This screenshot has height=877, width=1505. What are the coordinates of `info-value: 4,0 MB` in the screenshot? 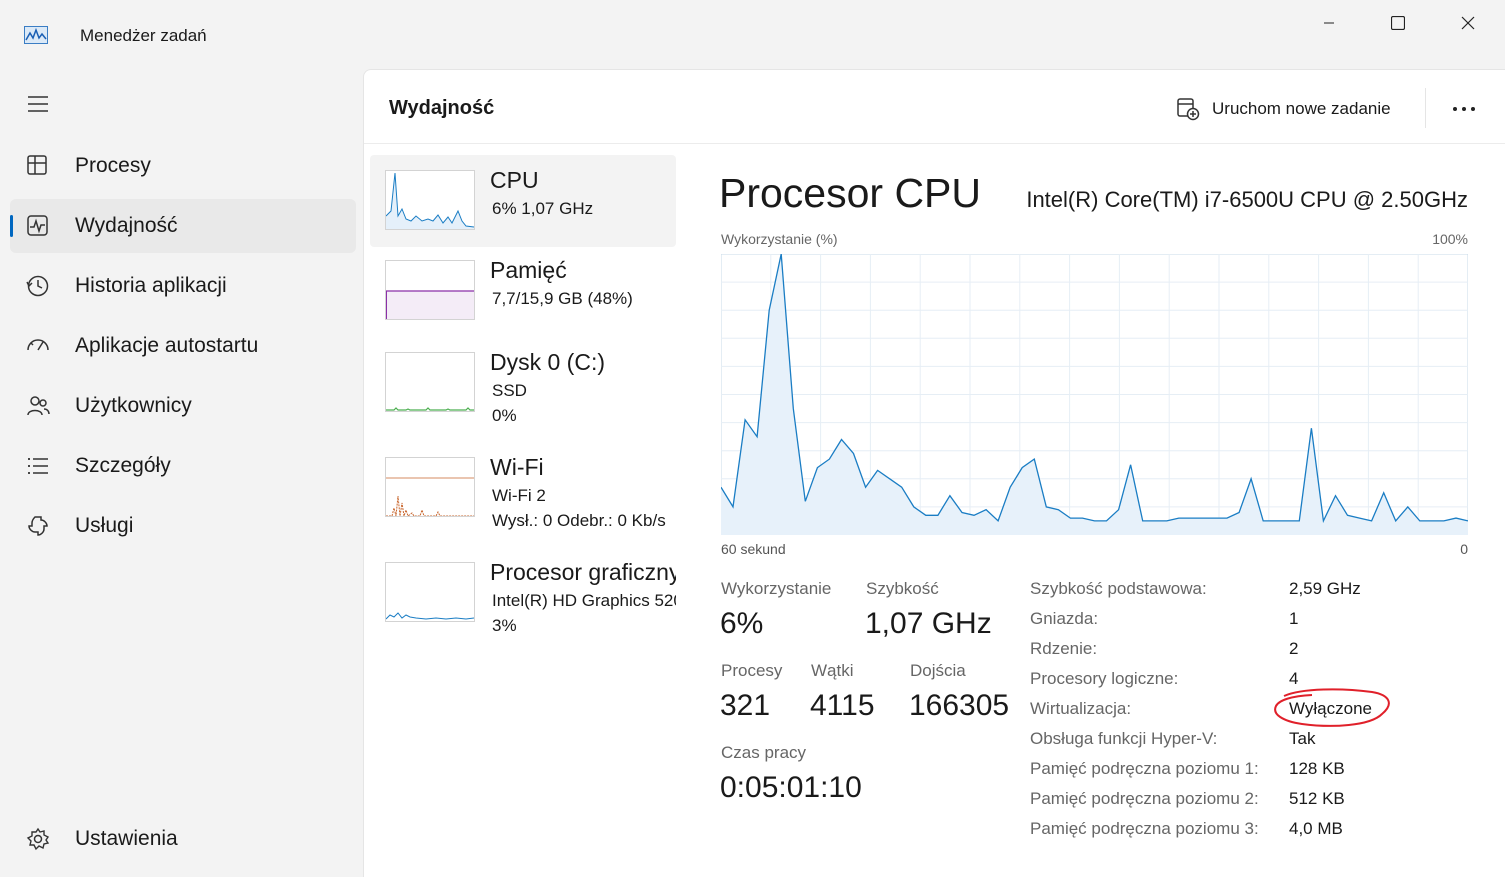 It's located at (1316, 828).